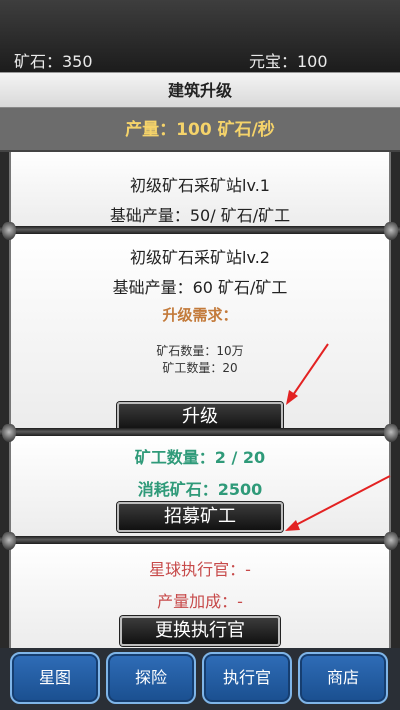 The height and width of the screenshot is (710, 400). I want to click on production-bonus: 产量加成：-, so click(200, 601).